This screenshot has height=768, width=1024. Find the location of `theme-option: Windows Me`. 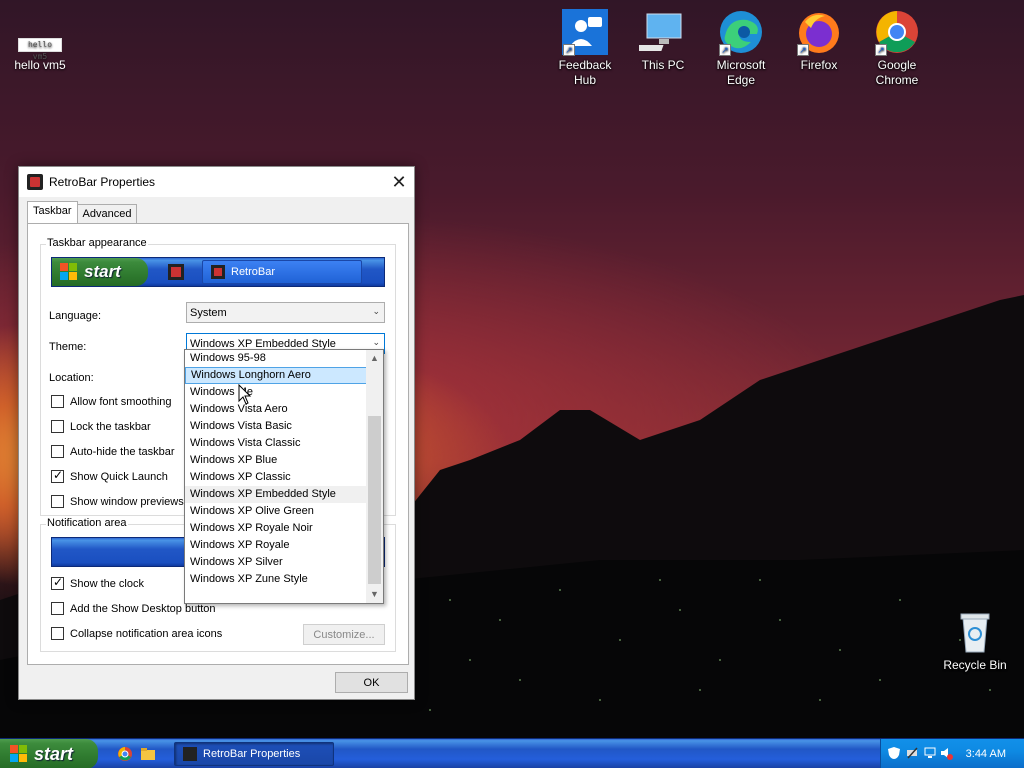

theme-option: Windows Me is located at coordinates (276, 392).